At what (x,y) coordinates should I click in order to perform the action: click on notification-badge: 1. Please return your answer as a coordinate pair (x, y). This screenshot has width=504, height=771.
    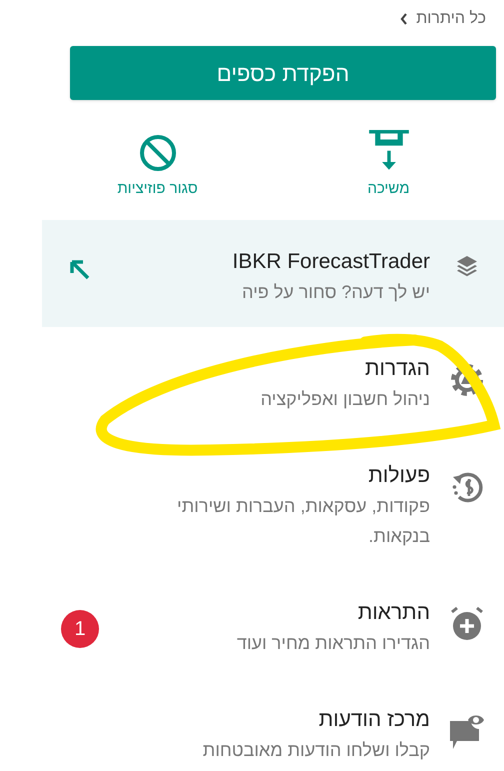
    Looking at the image, I should click on (80, 629).